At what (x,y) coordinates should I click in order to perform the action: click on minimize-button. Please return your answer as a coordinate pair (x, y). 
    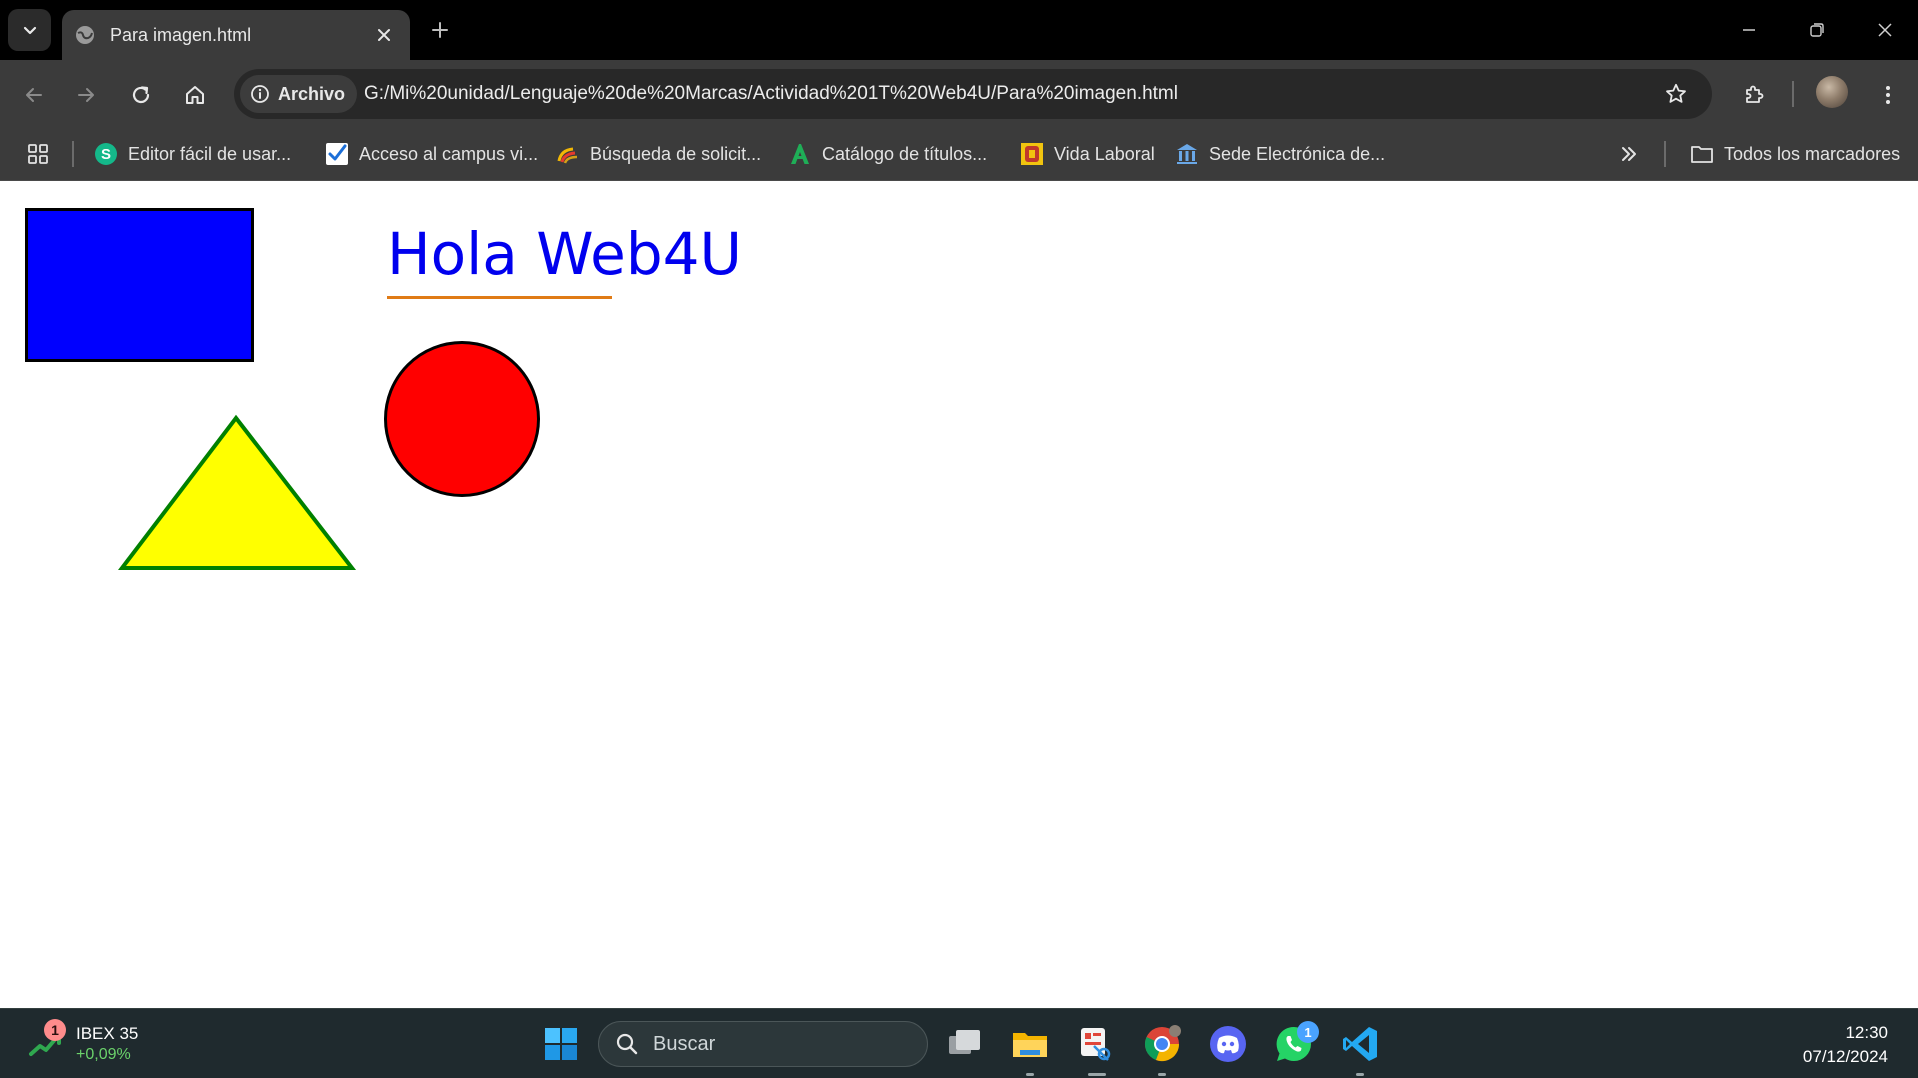
    Looking at the image, I should click on (1749, 30).